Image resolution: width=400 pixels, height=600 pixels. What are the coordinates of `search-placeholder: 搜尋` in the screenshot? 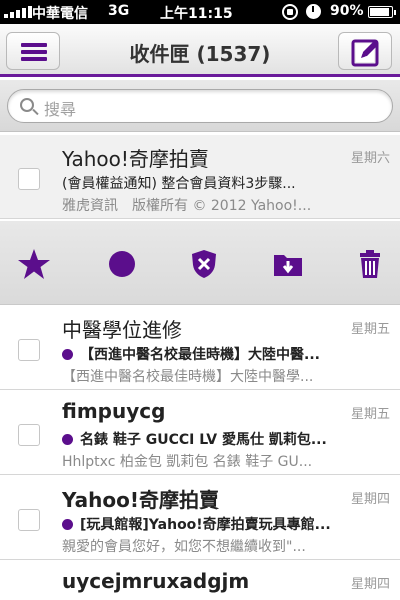 It's located at (60, 109).